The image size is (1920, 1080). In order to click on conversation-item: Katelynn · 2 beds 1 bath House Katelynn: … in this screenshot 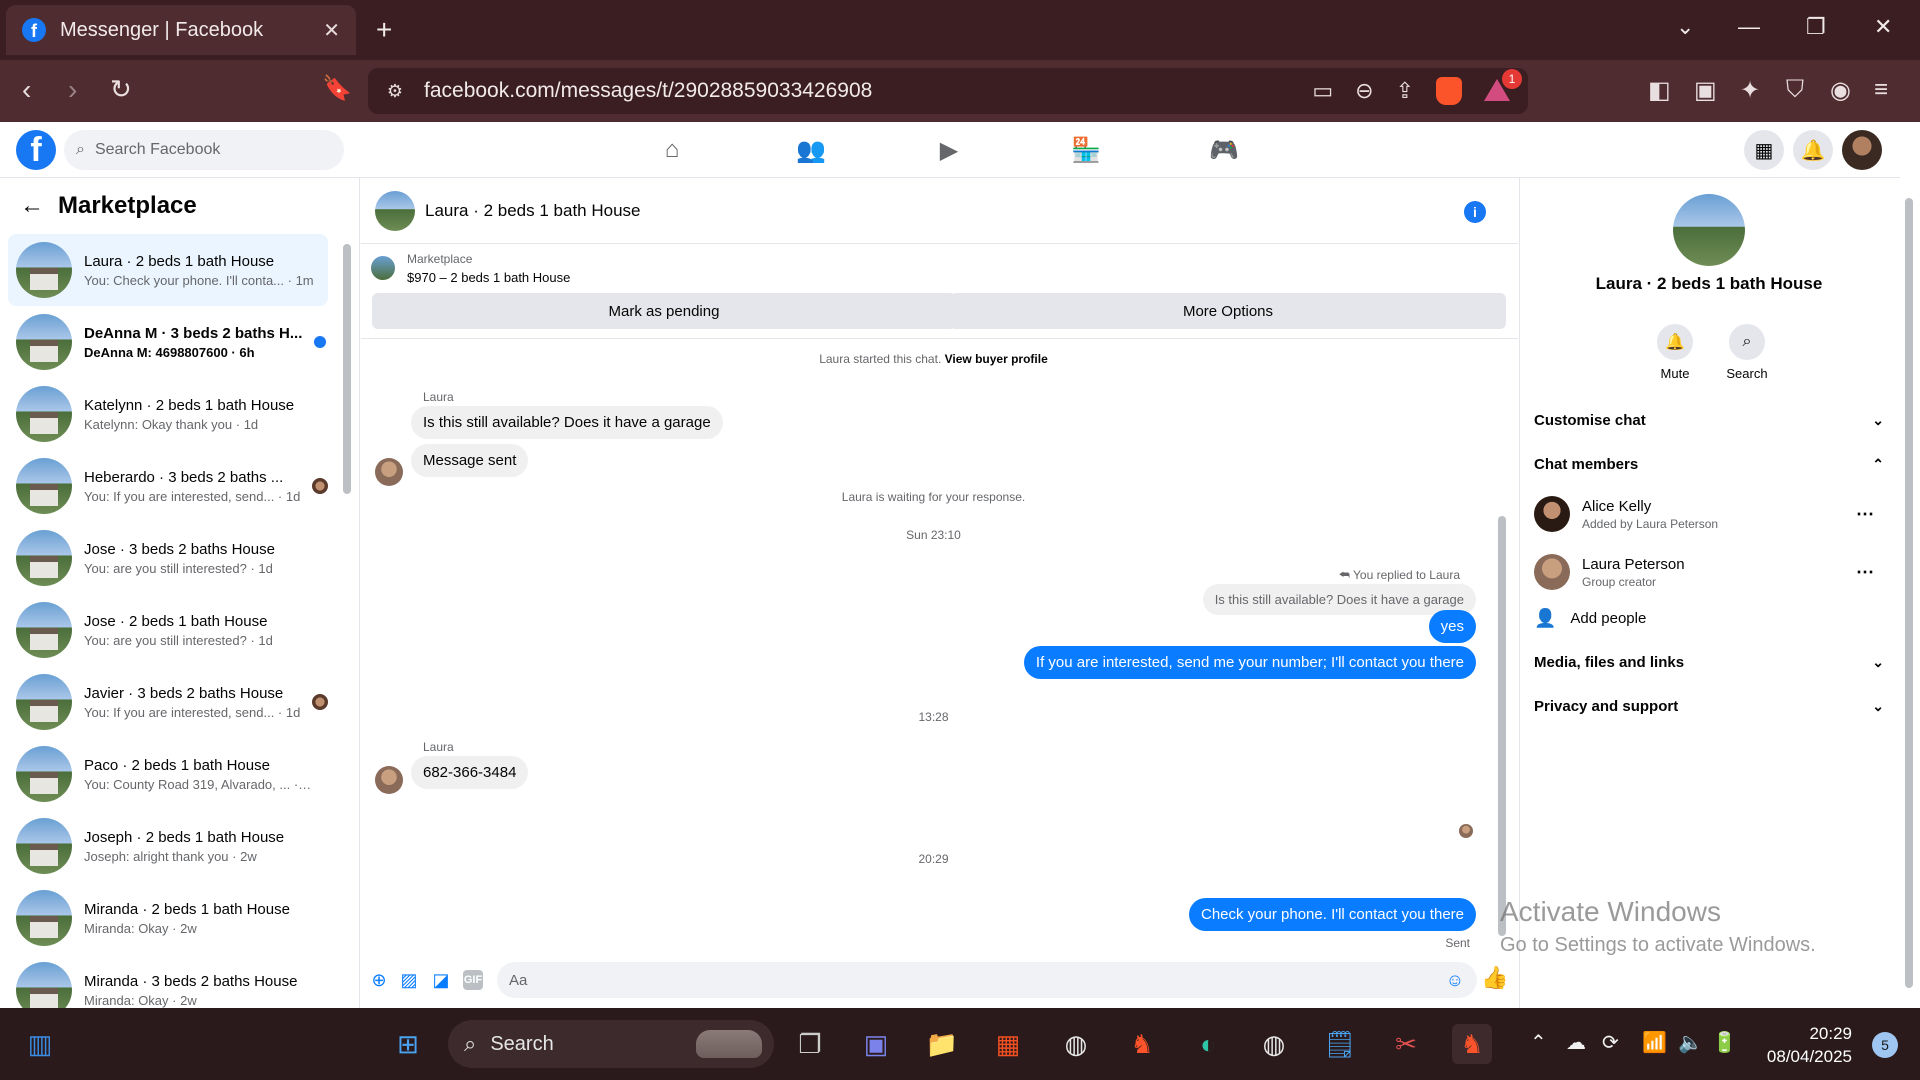, I will do `click(168, 414)`.